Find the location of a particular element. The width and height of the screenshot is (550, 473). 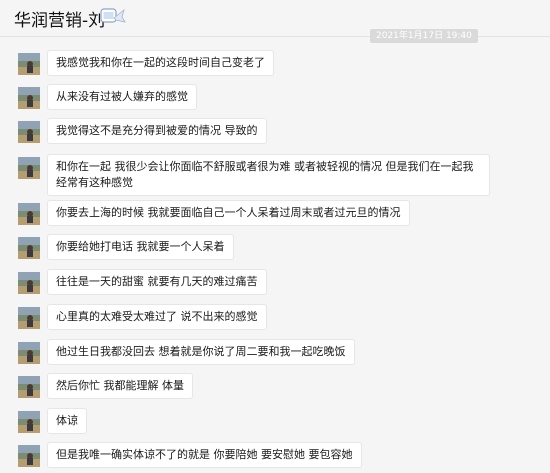

message-bubble: 你要给她打电话 我就要一个人呆着 is located at coordinates (140, 247).